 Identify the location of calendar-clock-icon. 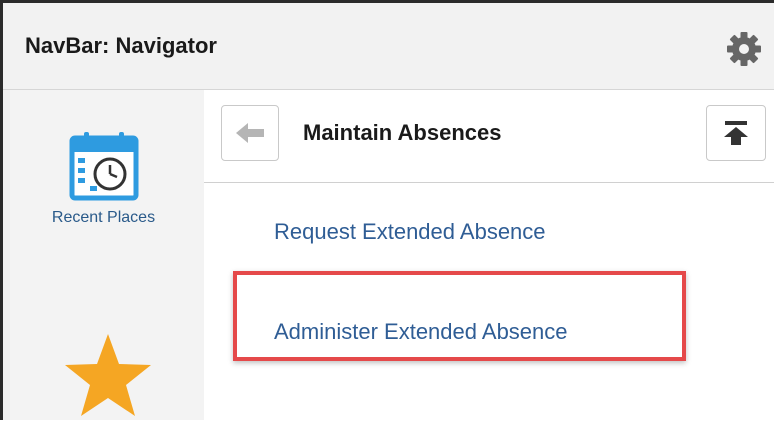
(103, 166).